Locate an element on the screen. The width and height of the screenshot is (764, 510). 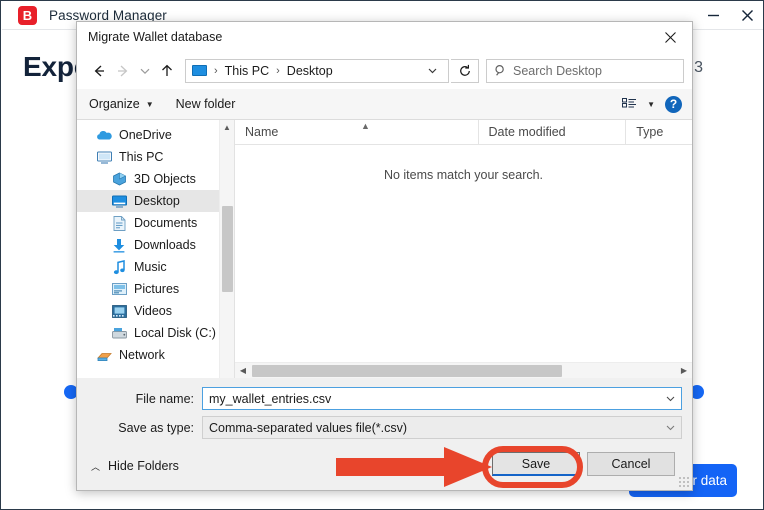
search-icon is located at coordinates (500, 70).